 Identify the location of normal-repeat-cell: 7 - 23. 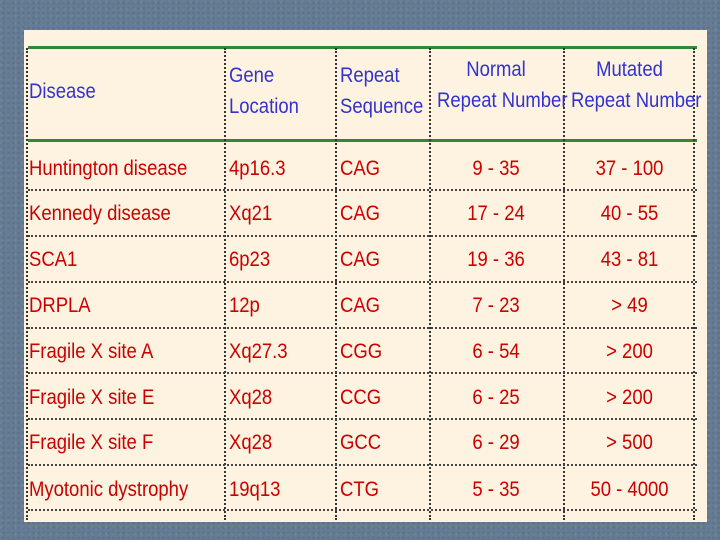
(496, 305).